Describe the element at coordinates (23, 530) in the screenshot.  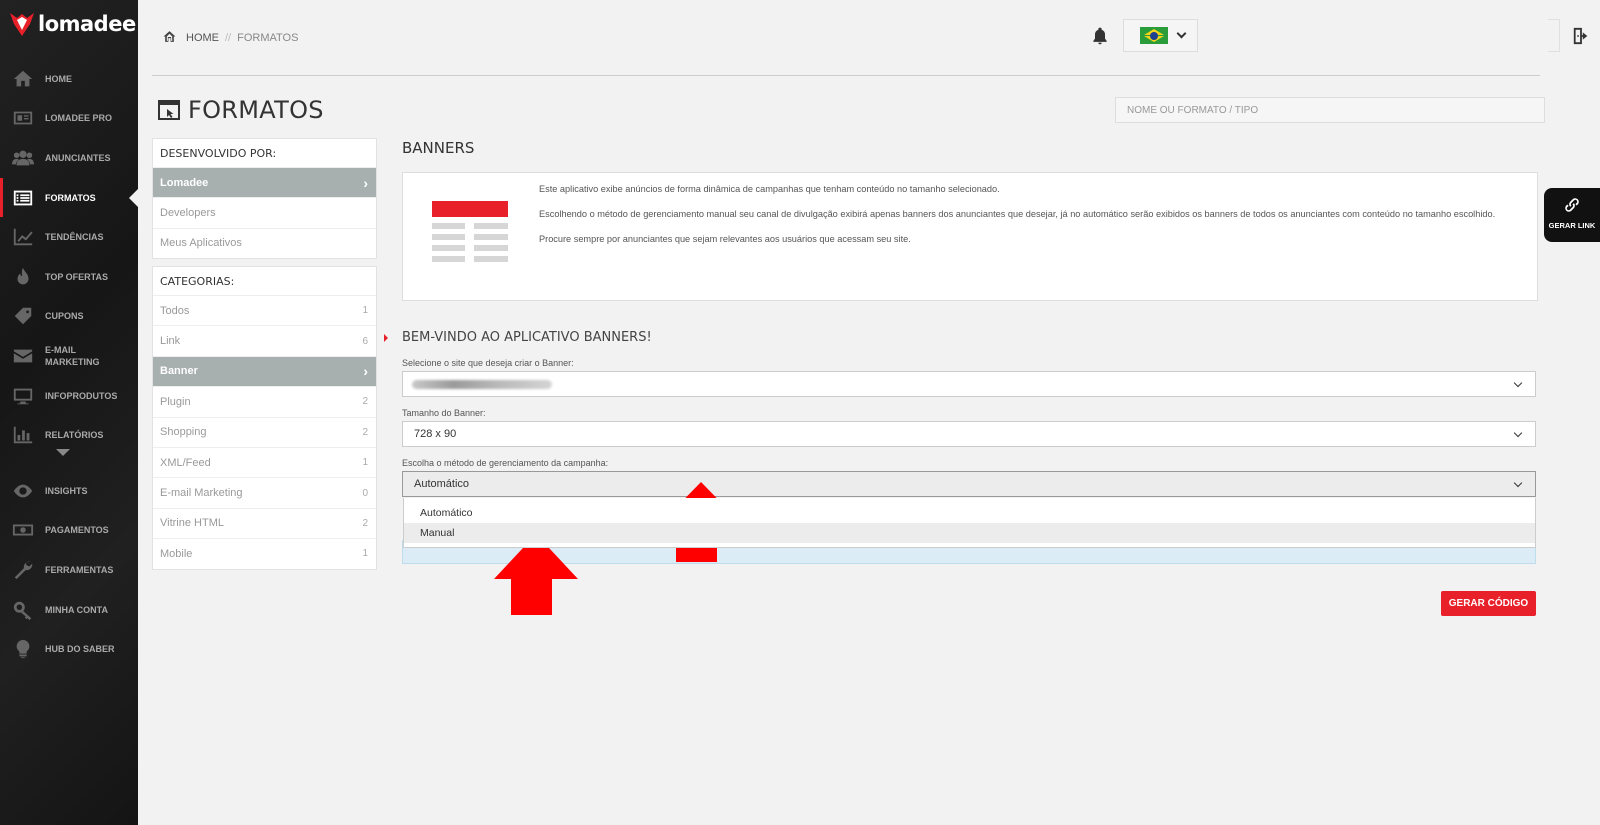
I see `money-icon` at that location.